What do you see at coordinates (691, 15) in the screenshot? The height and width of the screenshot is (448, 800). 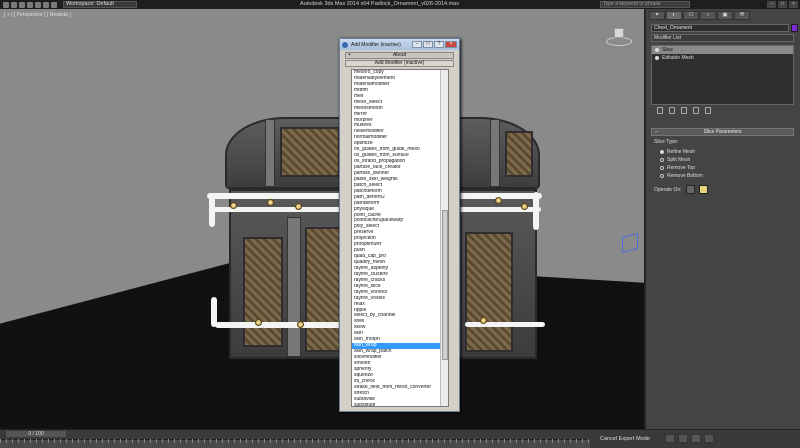 I see `tab-hierarchy: ⎔` at bounding box center [691, 15].